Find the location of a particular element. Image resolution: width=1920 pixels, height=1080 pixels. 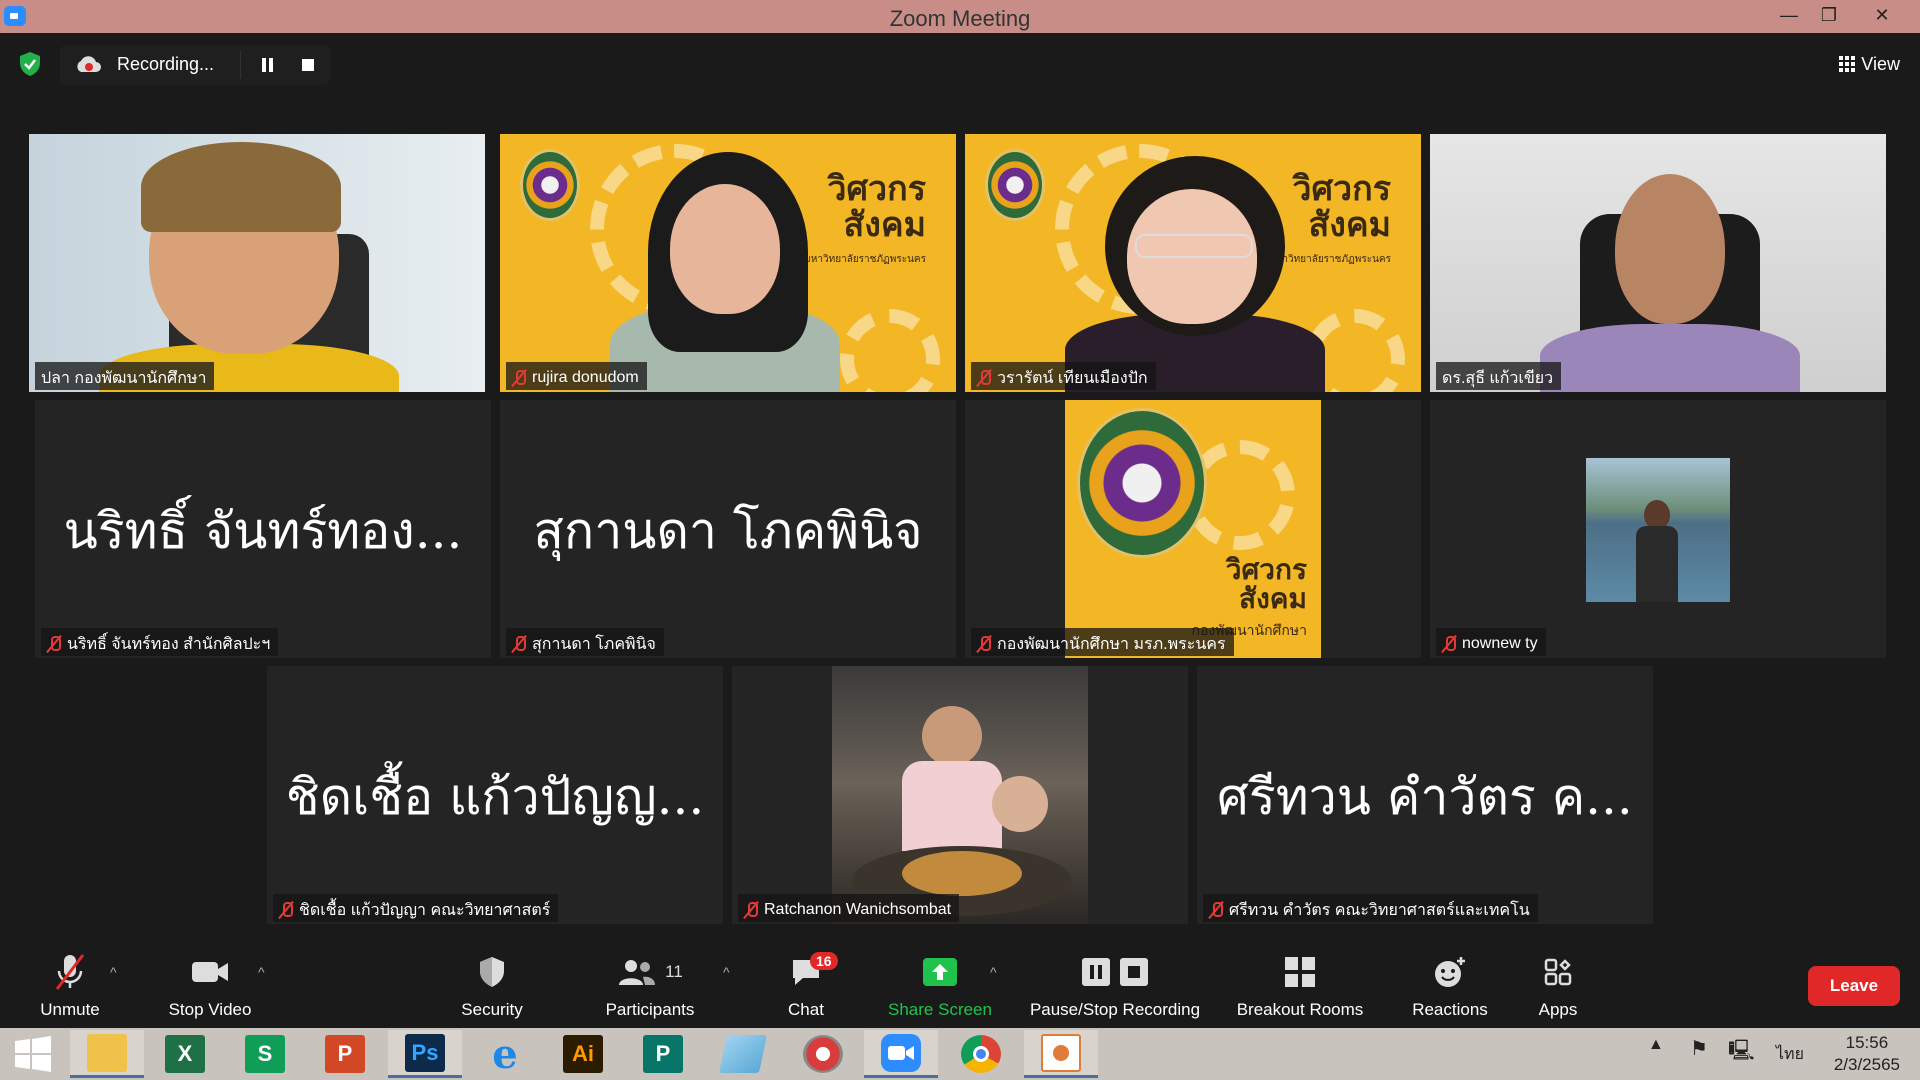

pause-recording-button is located at coordinates (268, 65).